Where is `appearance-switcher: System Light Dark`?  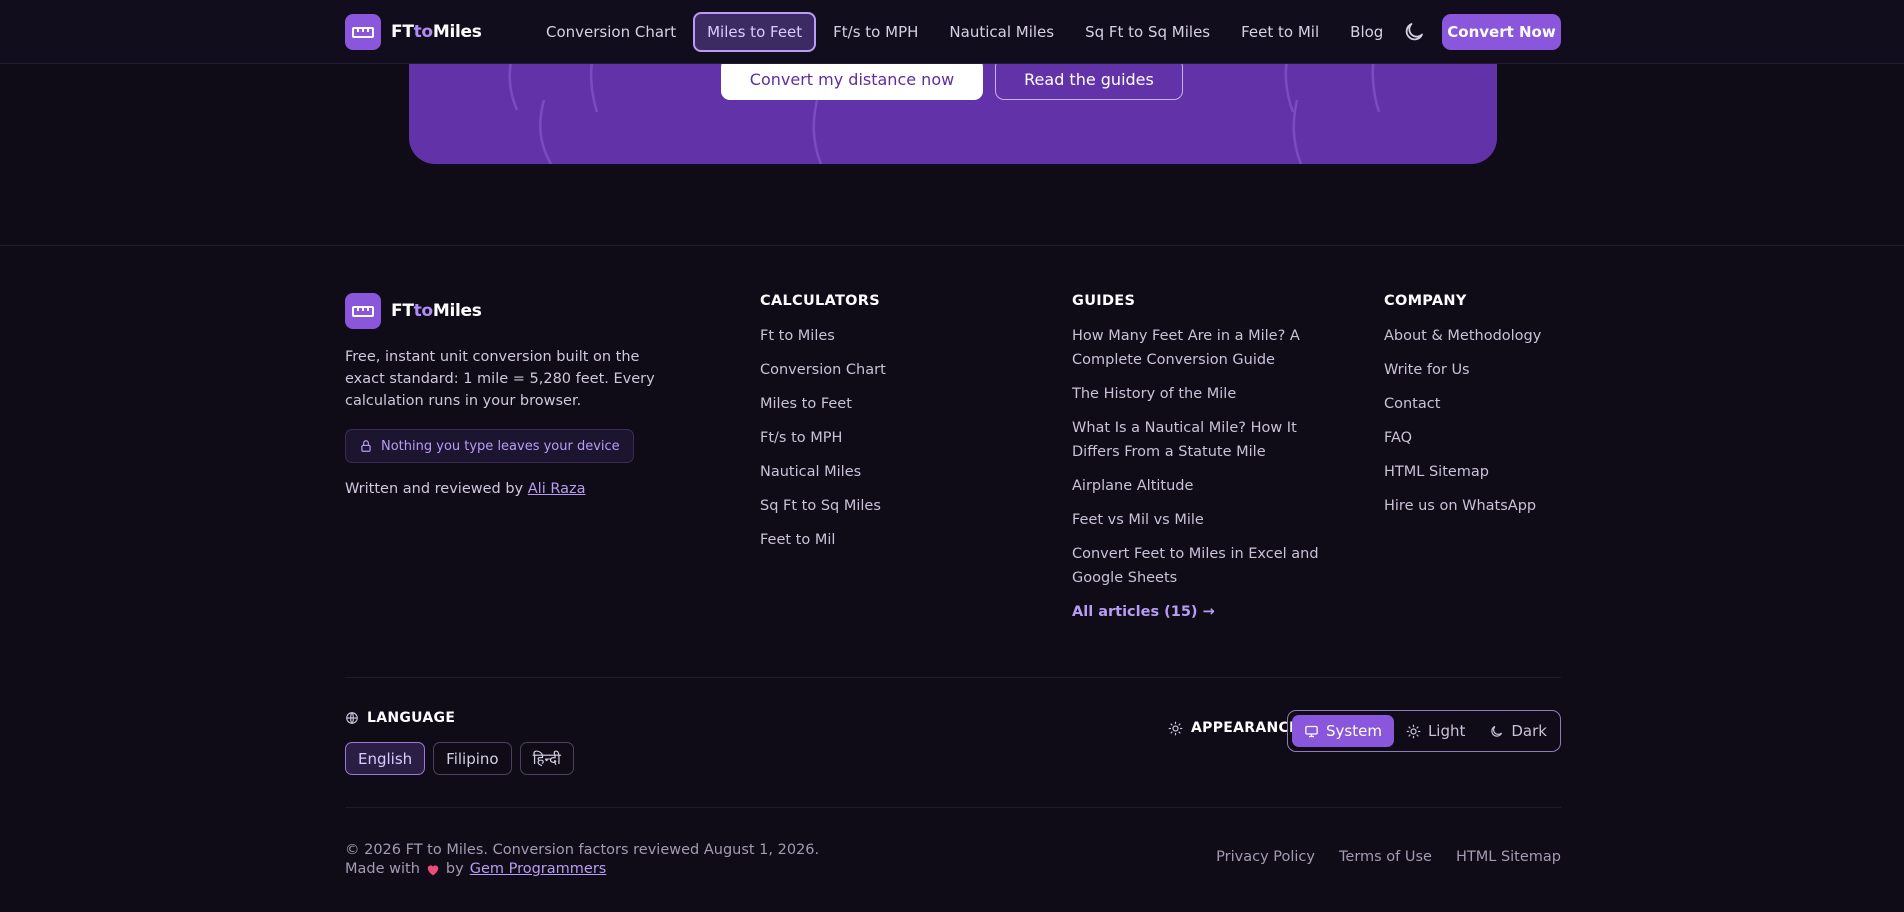
appearance-switcher: System Light Dark is located at coordinates (1424, 731).